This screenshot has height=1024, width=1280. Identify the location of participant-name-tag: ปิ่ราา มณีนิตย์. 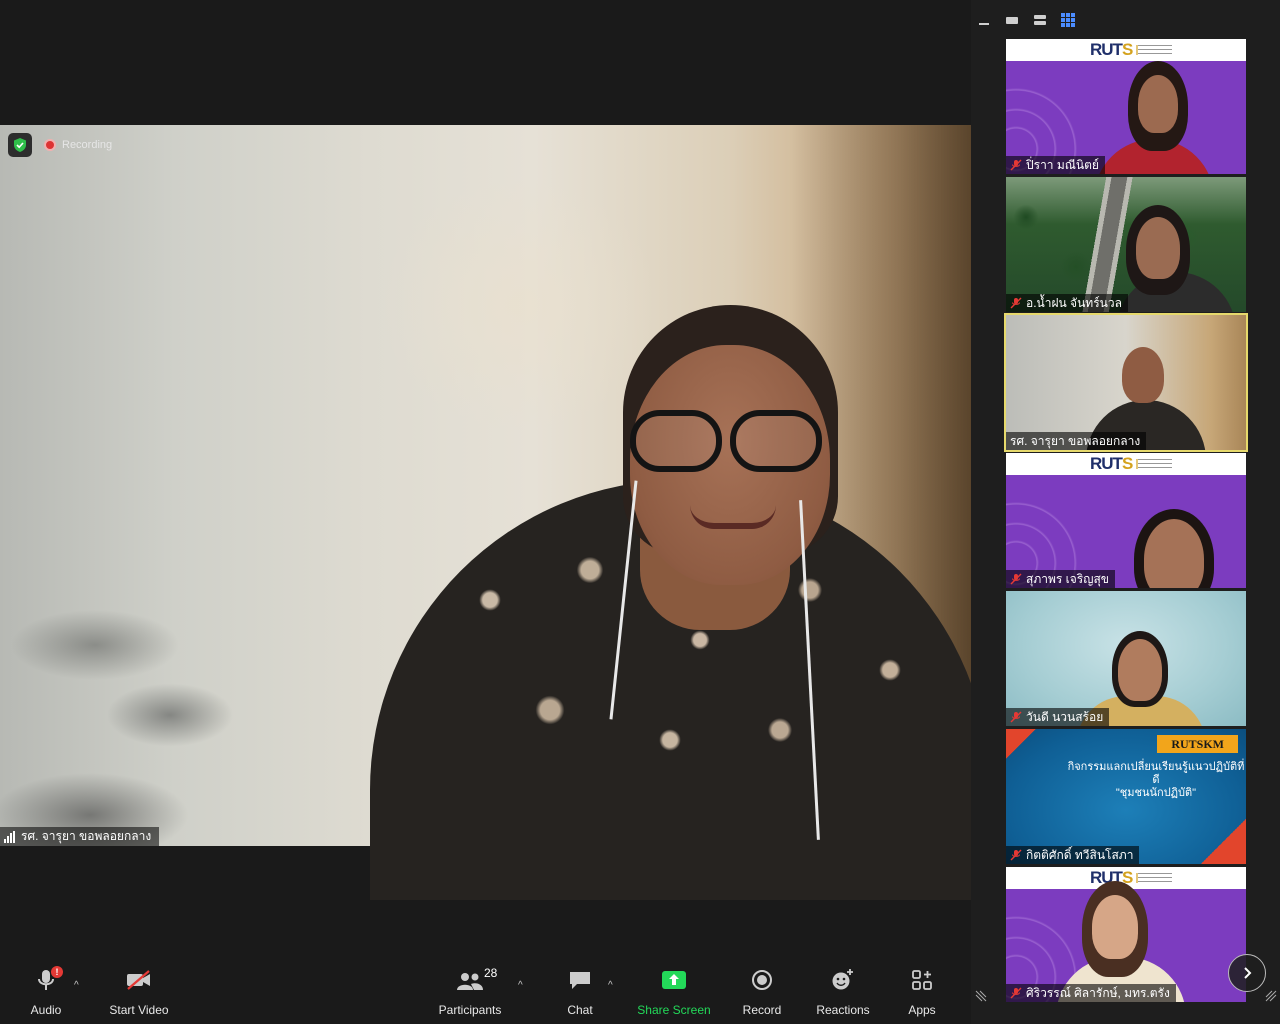
(1055, 165).